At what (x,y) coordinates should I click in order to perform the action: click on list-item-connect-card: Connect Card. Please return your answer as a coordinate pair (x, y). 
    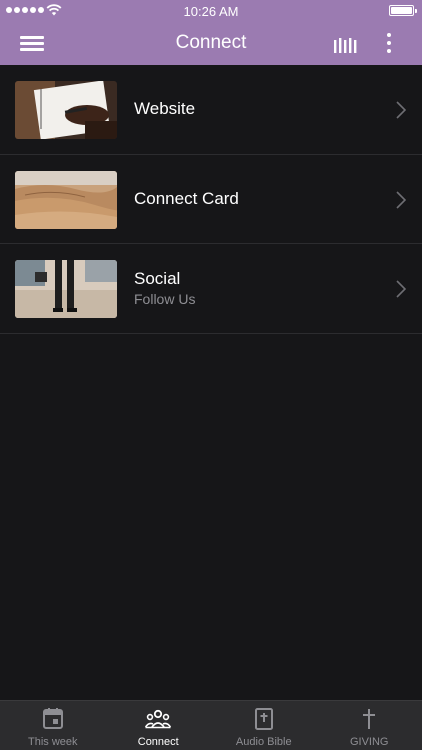
    Looking at the image, I should click on (211, 199).